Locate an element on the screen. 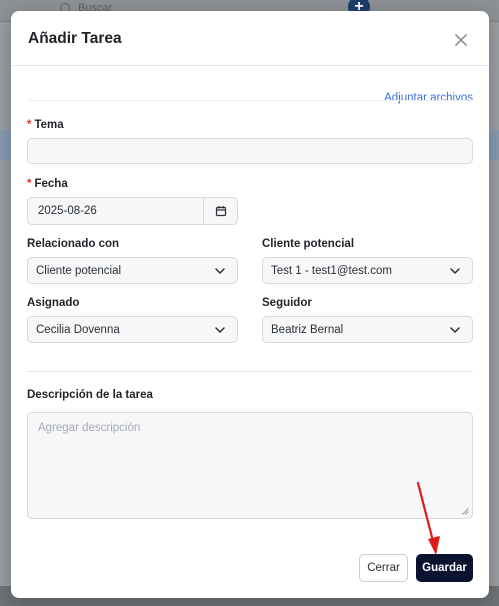  cliente-potencial-label: Cliente potencial is located at coordinates (308, 244).